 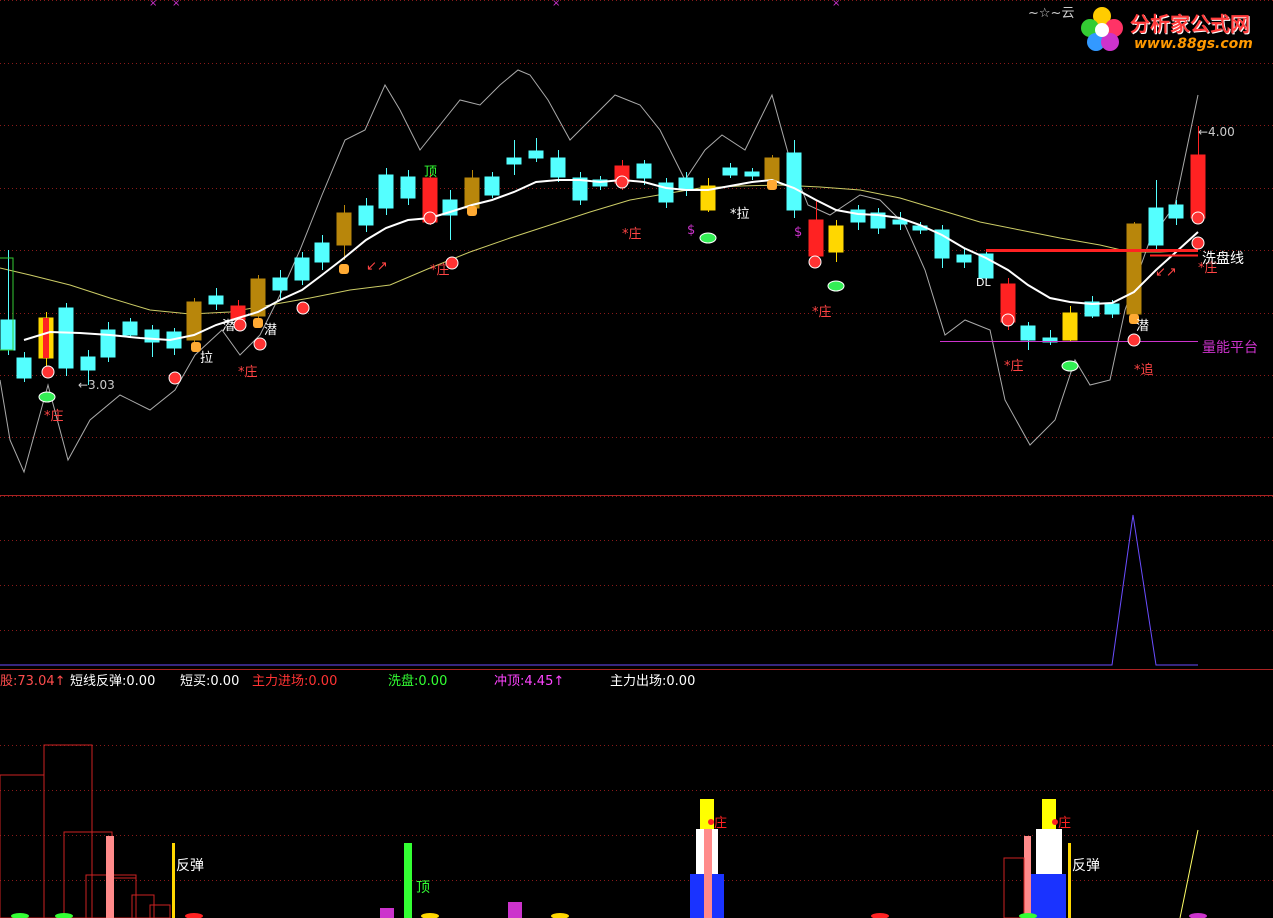 I want to click on blue-block, so click(x=1048, y=896).